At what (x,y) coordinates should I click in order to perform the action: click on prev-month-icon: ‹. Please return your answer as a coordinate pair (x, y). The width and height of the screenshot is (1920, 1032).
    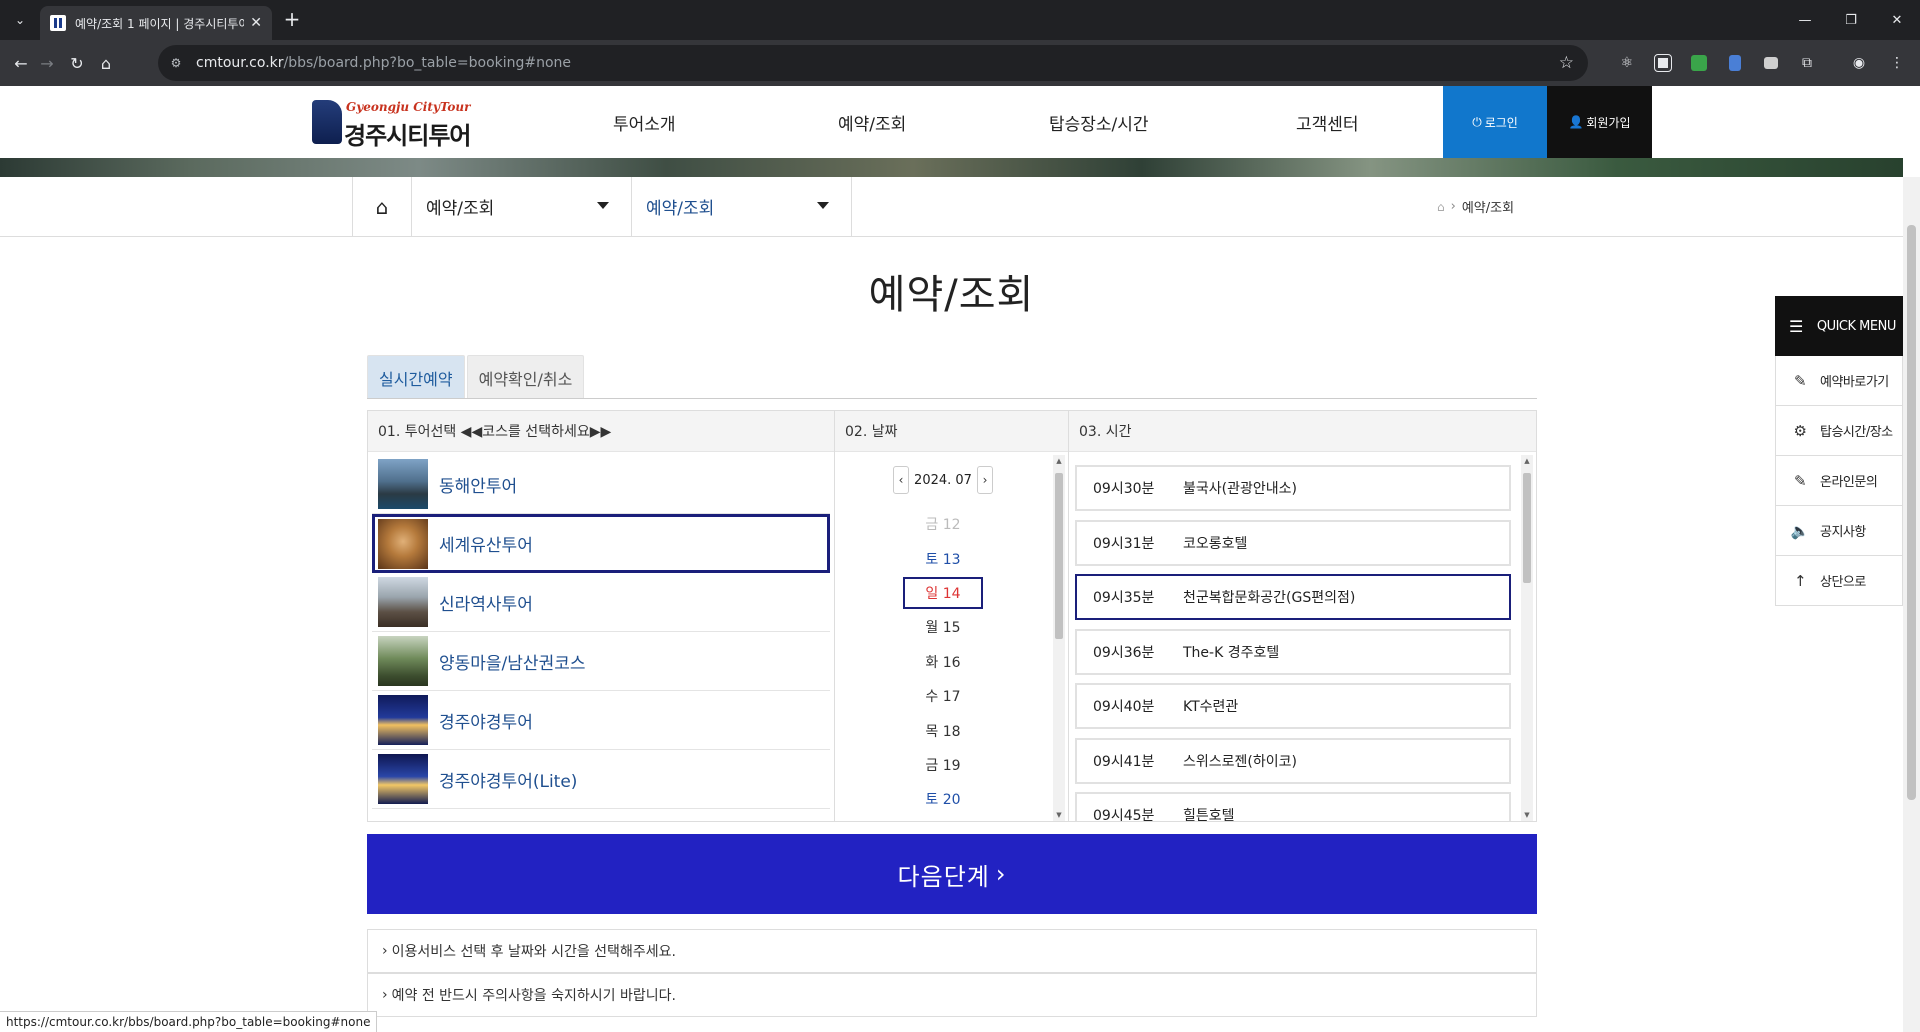
    Looking at the image, I should click on (901, 480).